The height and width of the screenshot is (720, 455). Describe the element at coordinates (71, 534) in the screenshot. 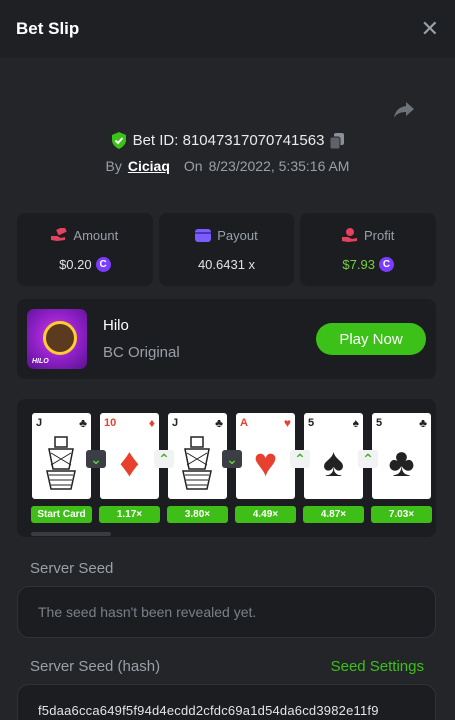

I see `horizontal-scrollbar` at that location.